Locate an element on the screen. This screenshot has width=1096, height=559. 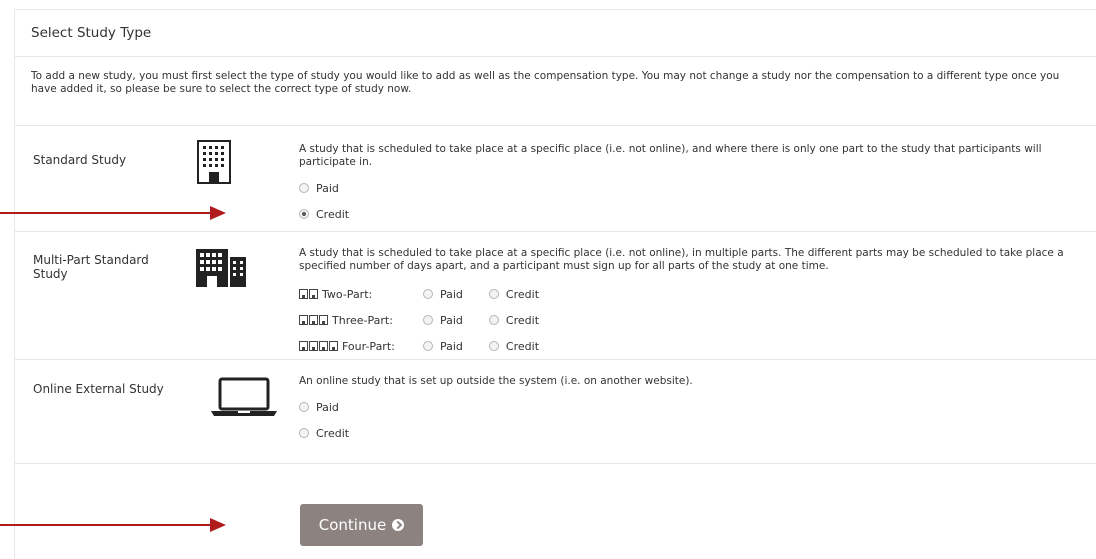
online-paid-label: Paid is located at coordinates (327, 407).